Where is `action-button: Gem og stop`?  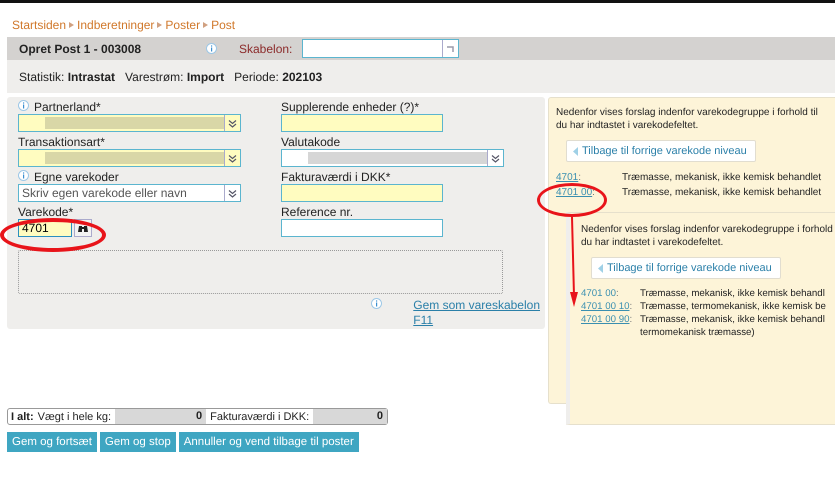 action-button: Gem og stop is located at coordinates (138, 442).